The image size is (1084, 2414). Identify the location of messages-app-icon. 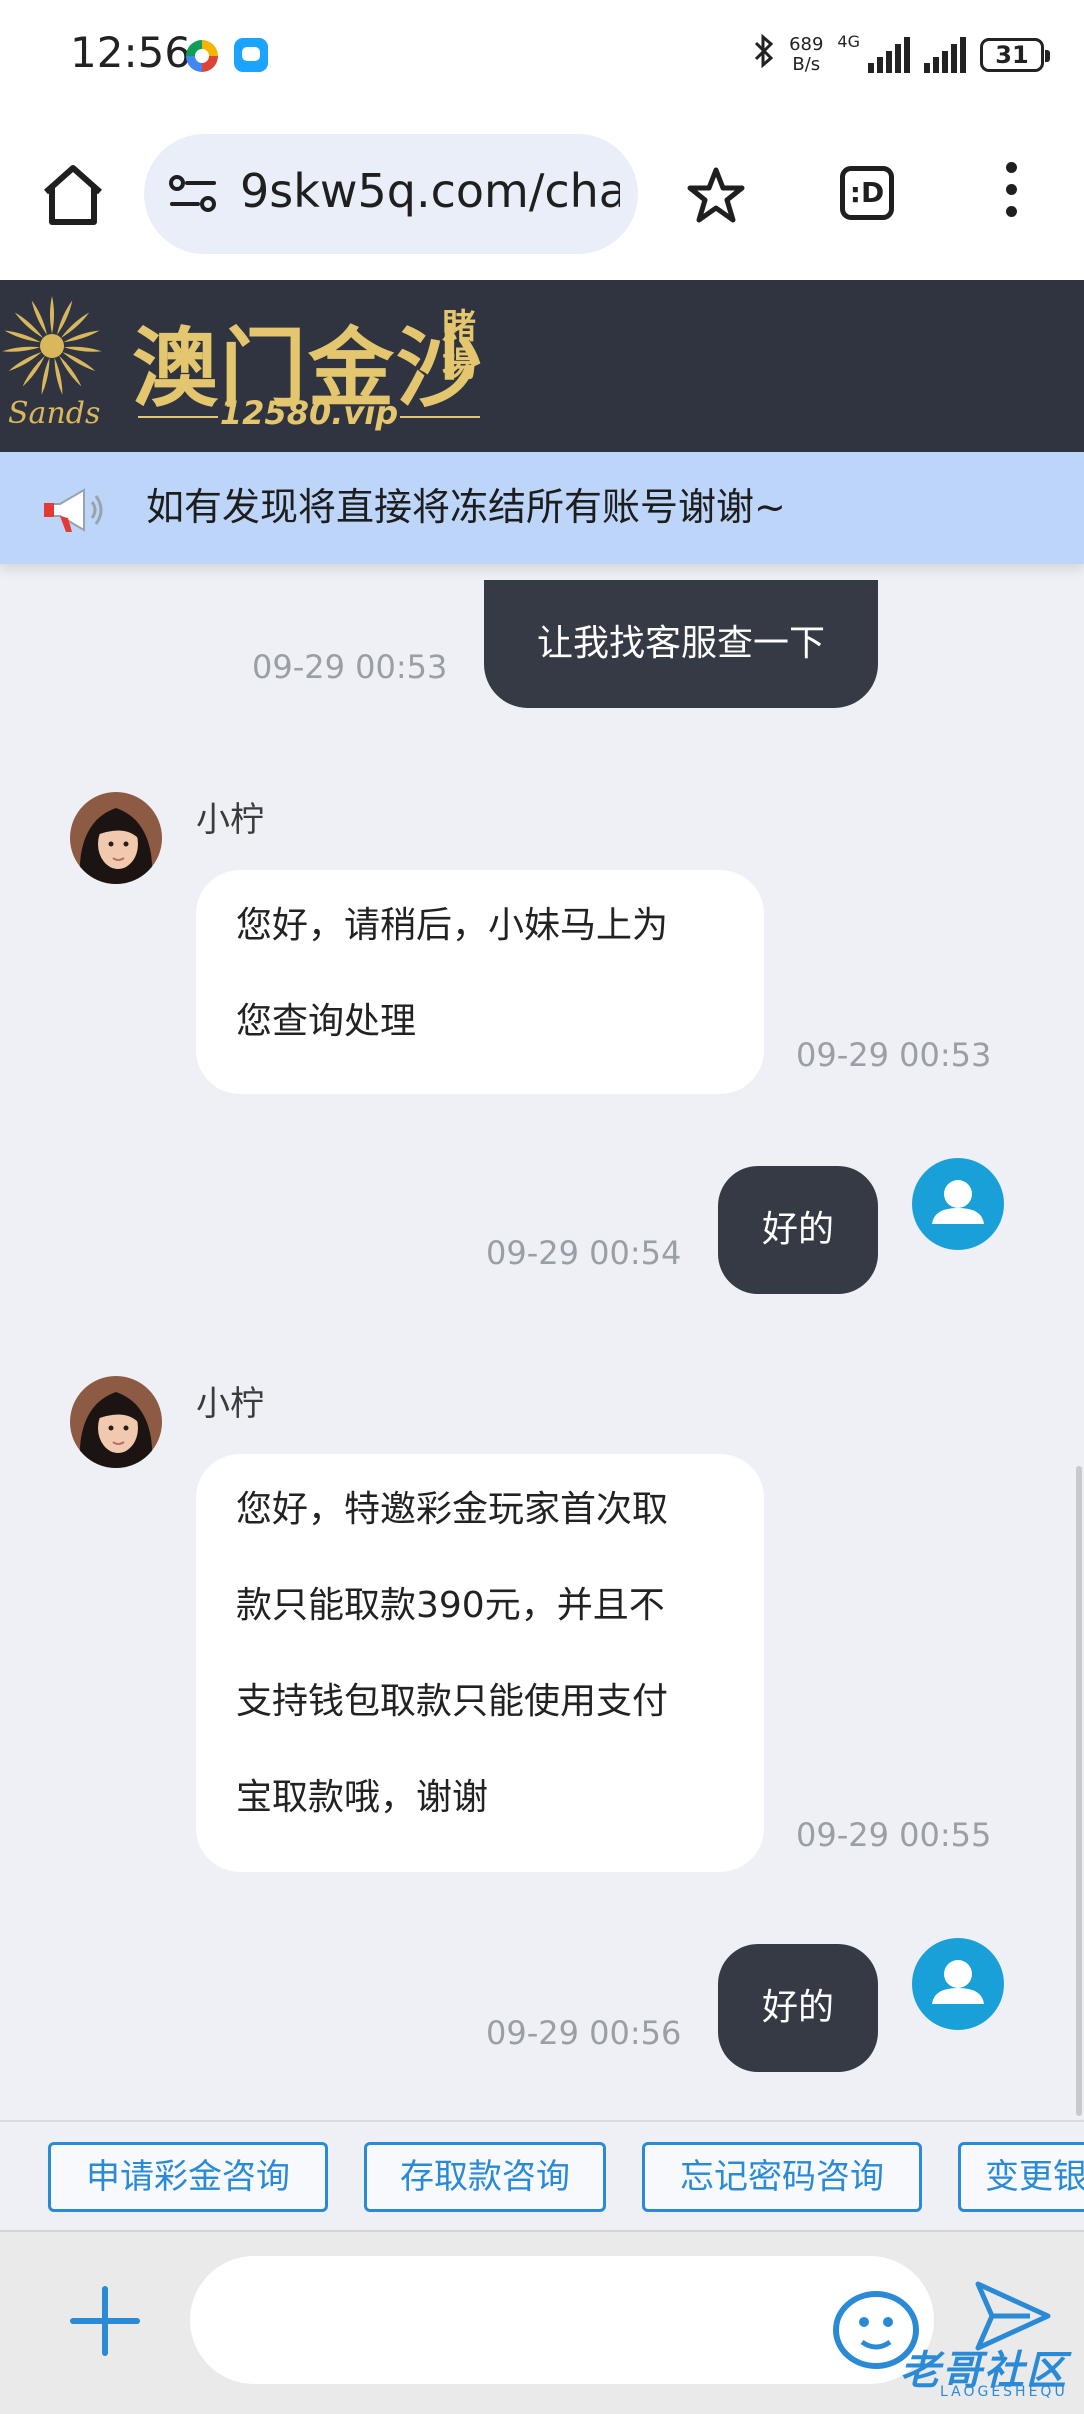
(251, 55).